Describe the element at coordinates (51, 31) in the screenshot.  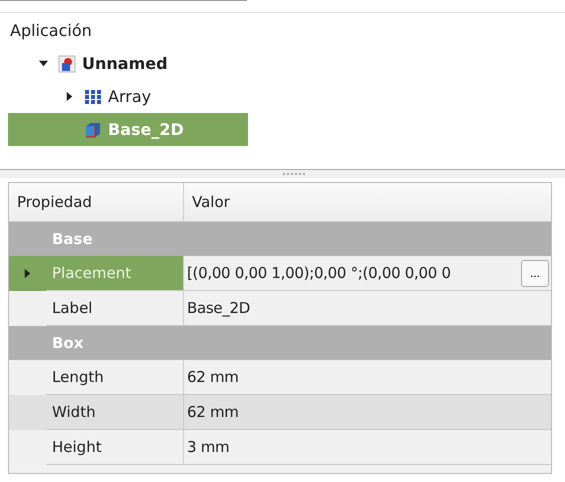
I see `tree-root-label: Aplicación` at that location.